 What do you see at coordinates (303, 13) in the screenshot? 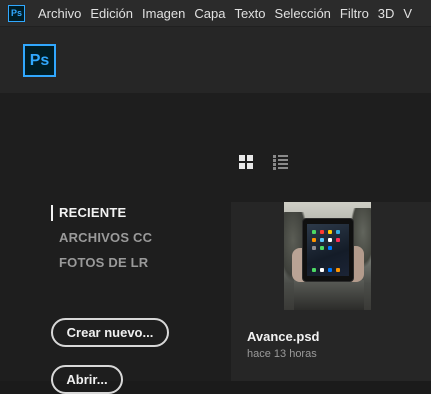
I see `menu-seleccion: Selección` at bounding box center [303, 13].